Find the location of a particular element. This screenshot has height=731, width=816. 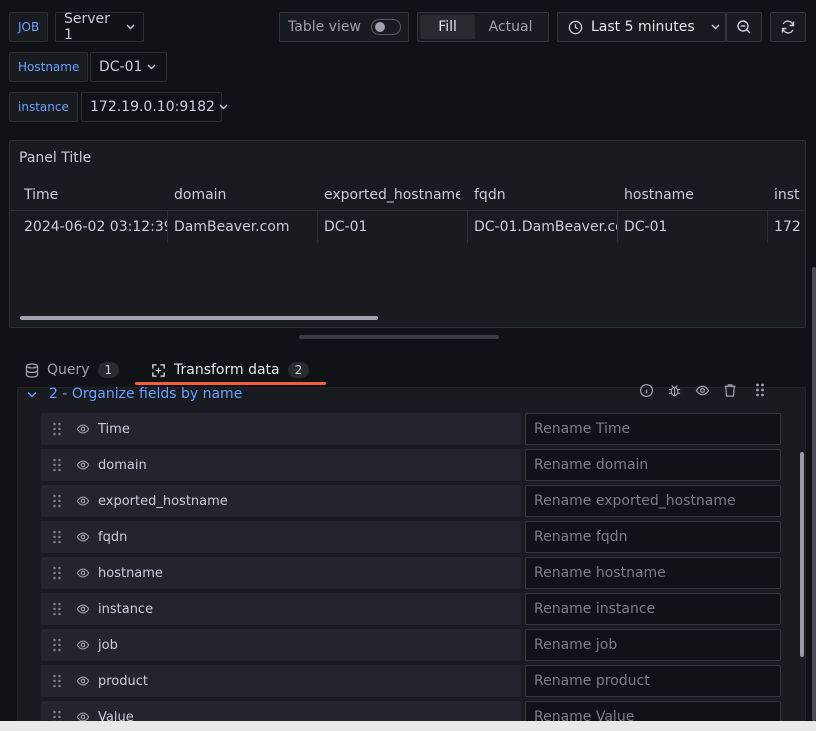

column-header: hostname is located at coordinates (685, 195).